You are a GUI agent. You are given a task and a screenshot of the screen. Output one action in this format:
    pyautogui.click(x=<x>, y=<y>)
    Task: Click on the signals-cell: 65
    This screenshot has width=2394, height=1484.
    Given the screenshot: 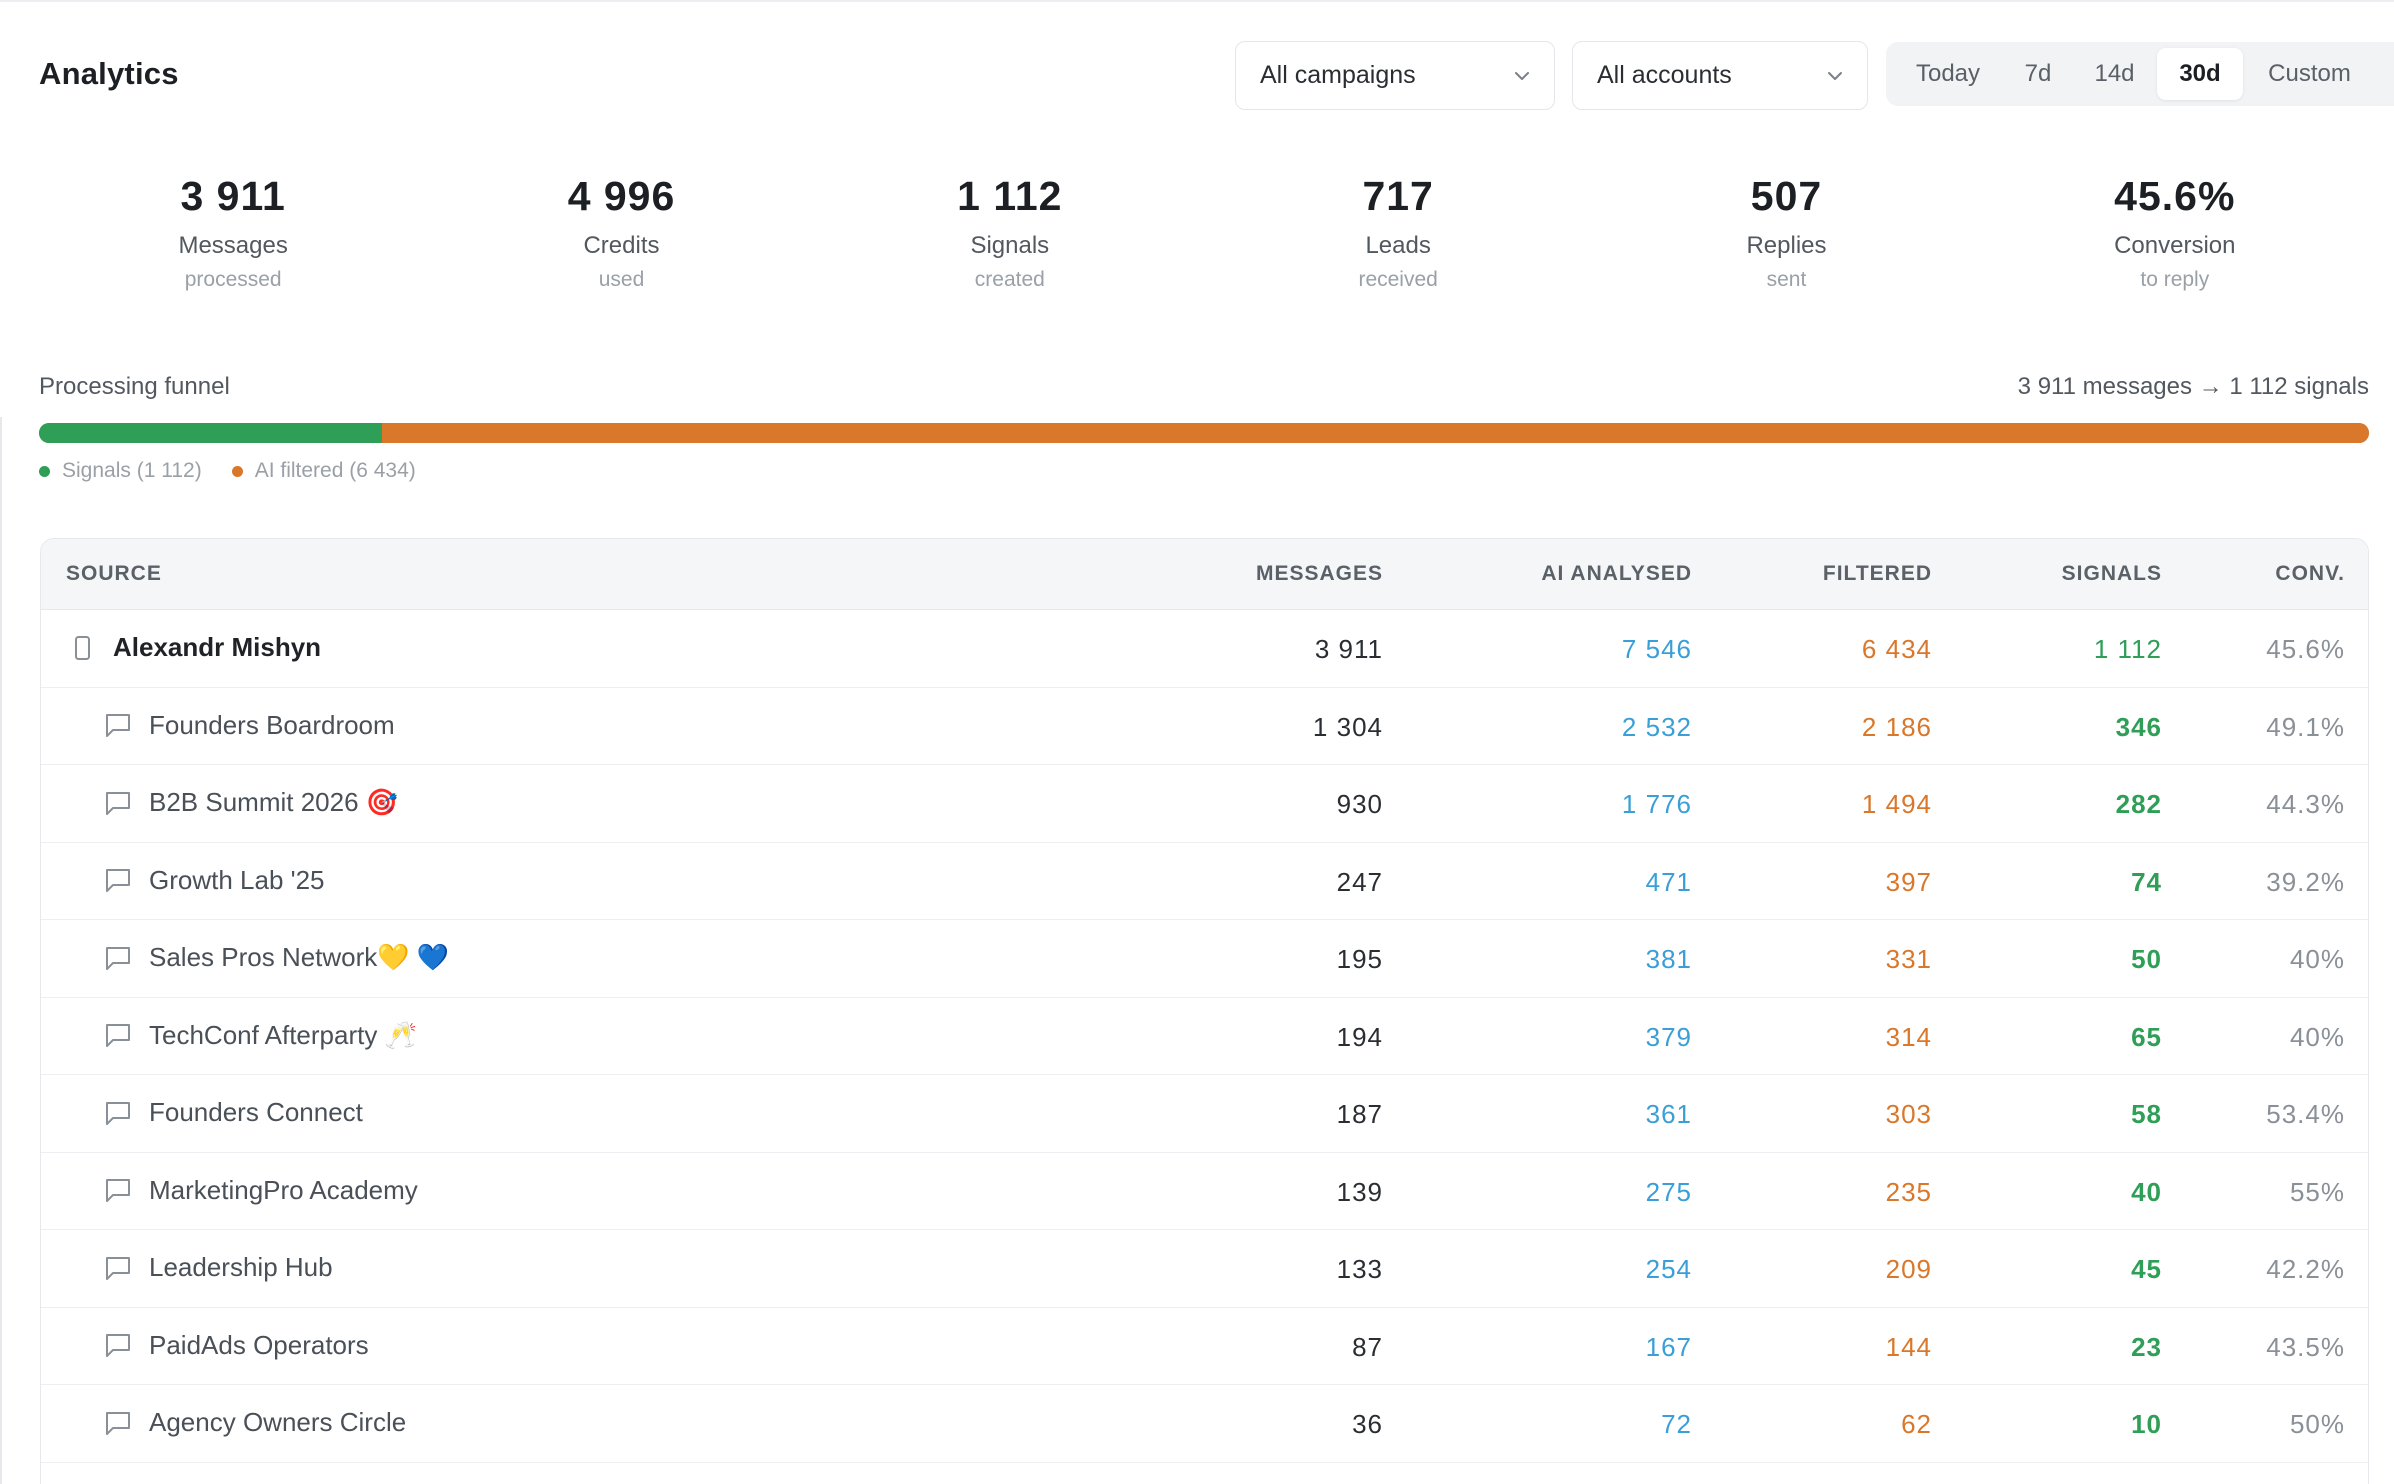 What is the action you would take?
    pyautogui.click(x=2146, y=1036)
    